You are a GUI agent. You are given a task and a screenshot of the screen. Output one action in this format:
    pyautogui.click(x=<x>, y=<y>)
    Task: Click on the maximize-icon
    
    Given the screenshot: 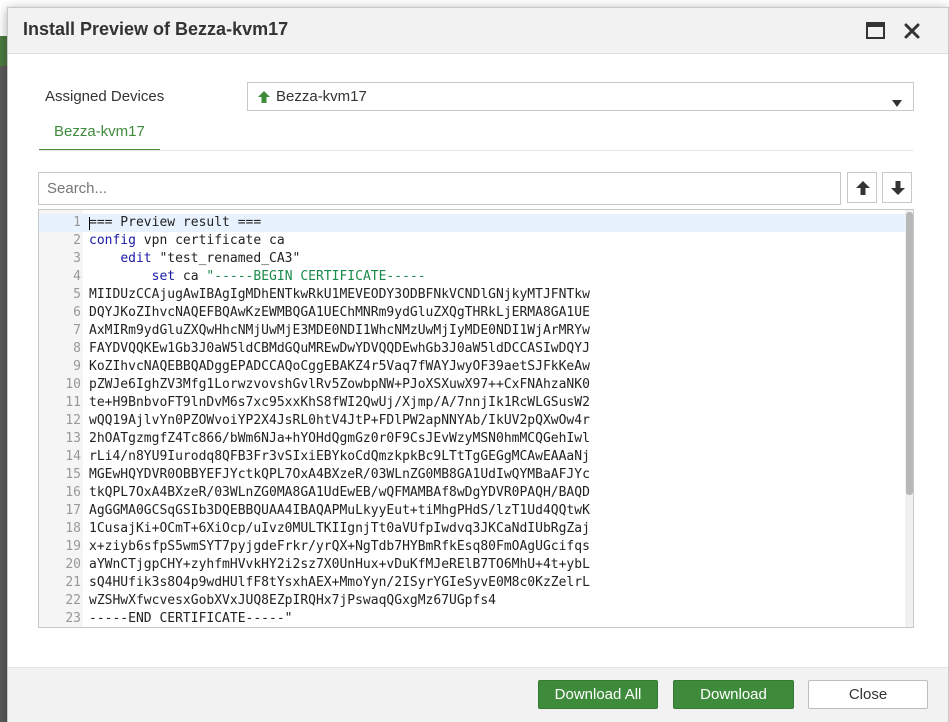 What is the action you would take?
    pyautogui.click(x=876, y=31)
    